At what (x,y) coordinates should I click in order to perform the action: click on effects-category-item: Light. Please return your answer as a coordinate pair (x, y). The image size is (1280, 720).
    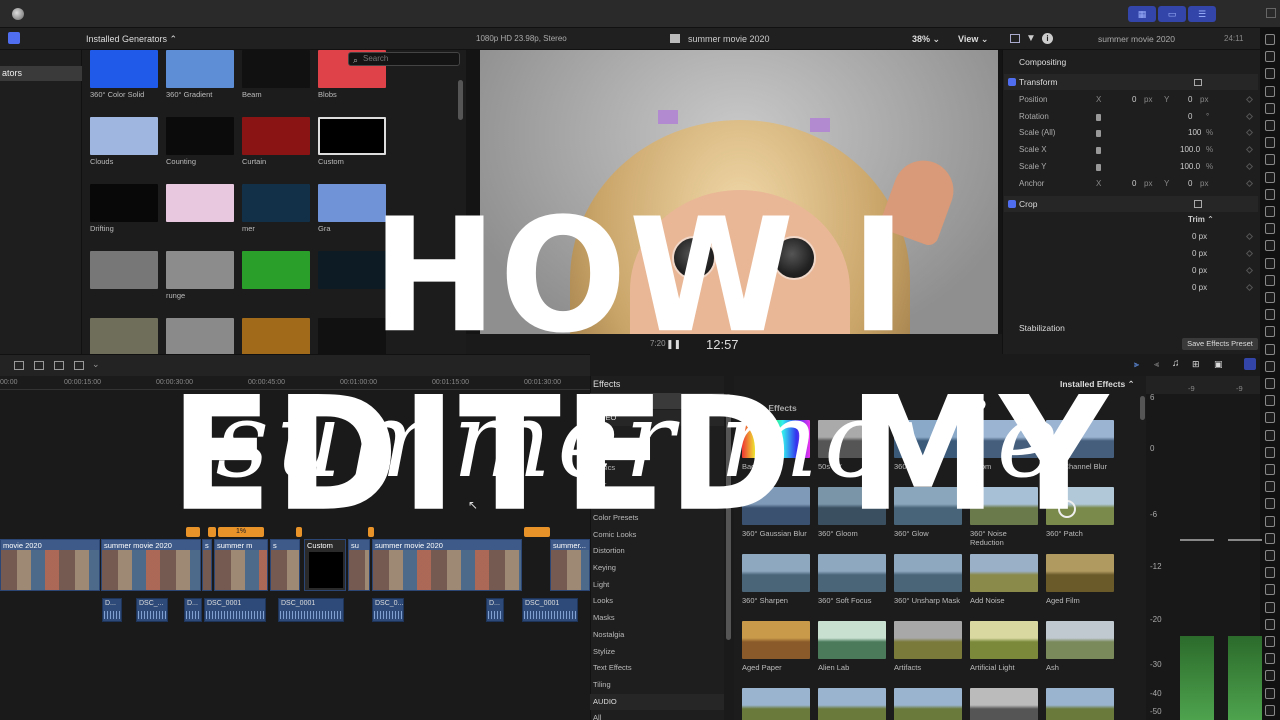
    Looking at the image, I should click on (657, 585).